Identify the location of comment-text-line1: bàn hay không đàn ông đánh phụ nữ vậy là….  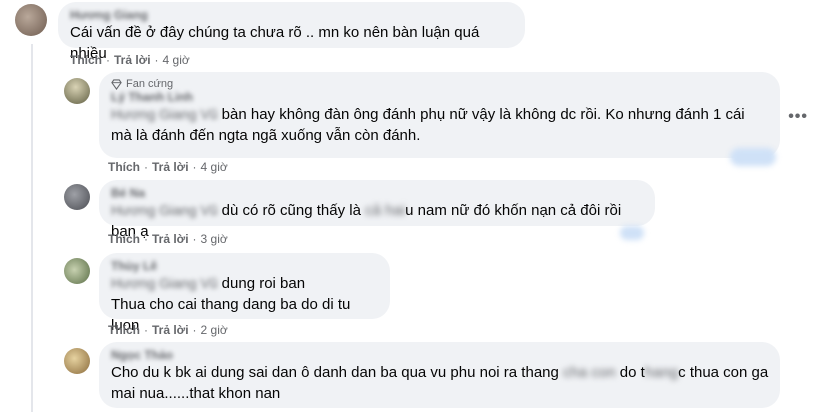
(483, 114).